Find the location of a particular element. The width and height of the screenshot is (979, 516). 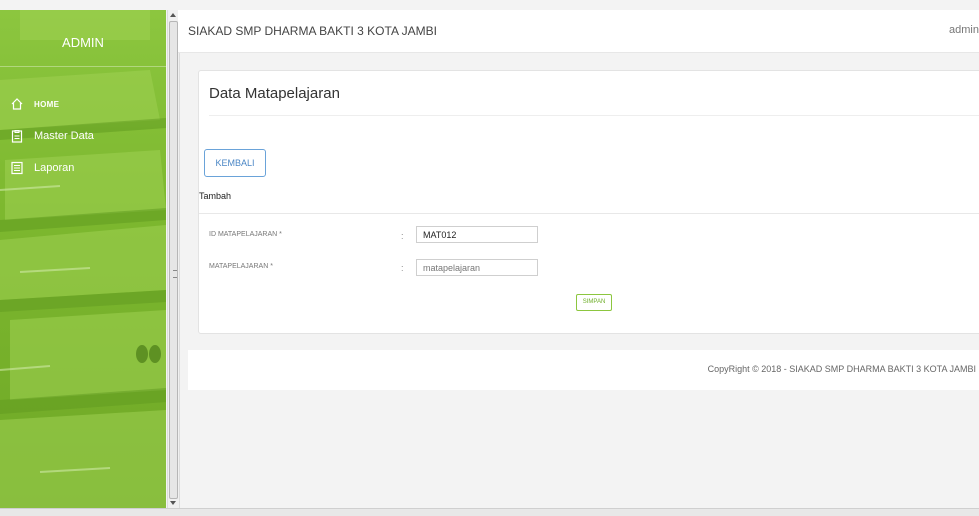

save-button: SIMPAN is located at coordinates (594, 302).